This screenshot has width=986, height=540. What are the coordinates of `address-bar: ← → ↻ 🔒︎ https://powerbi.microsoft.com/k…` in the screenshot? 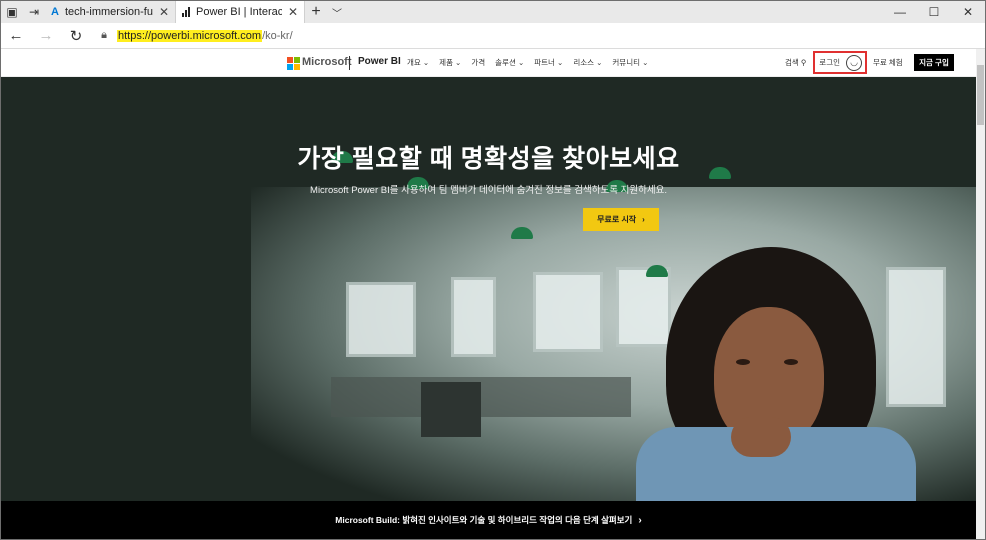 It's located at (493, 36).